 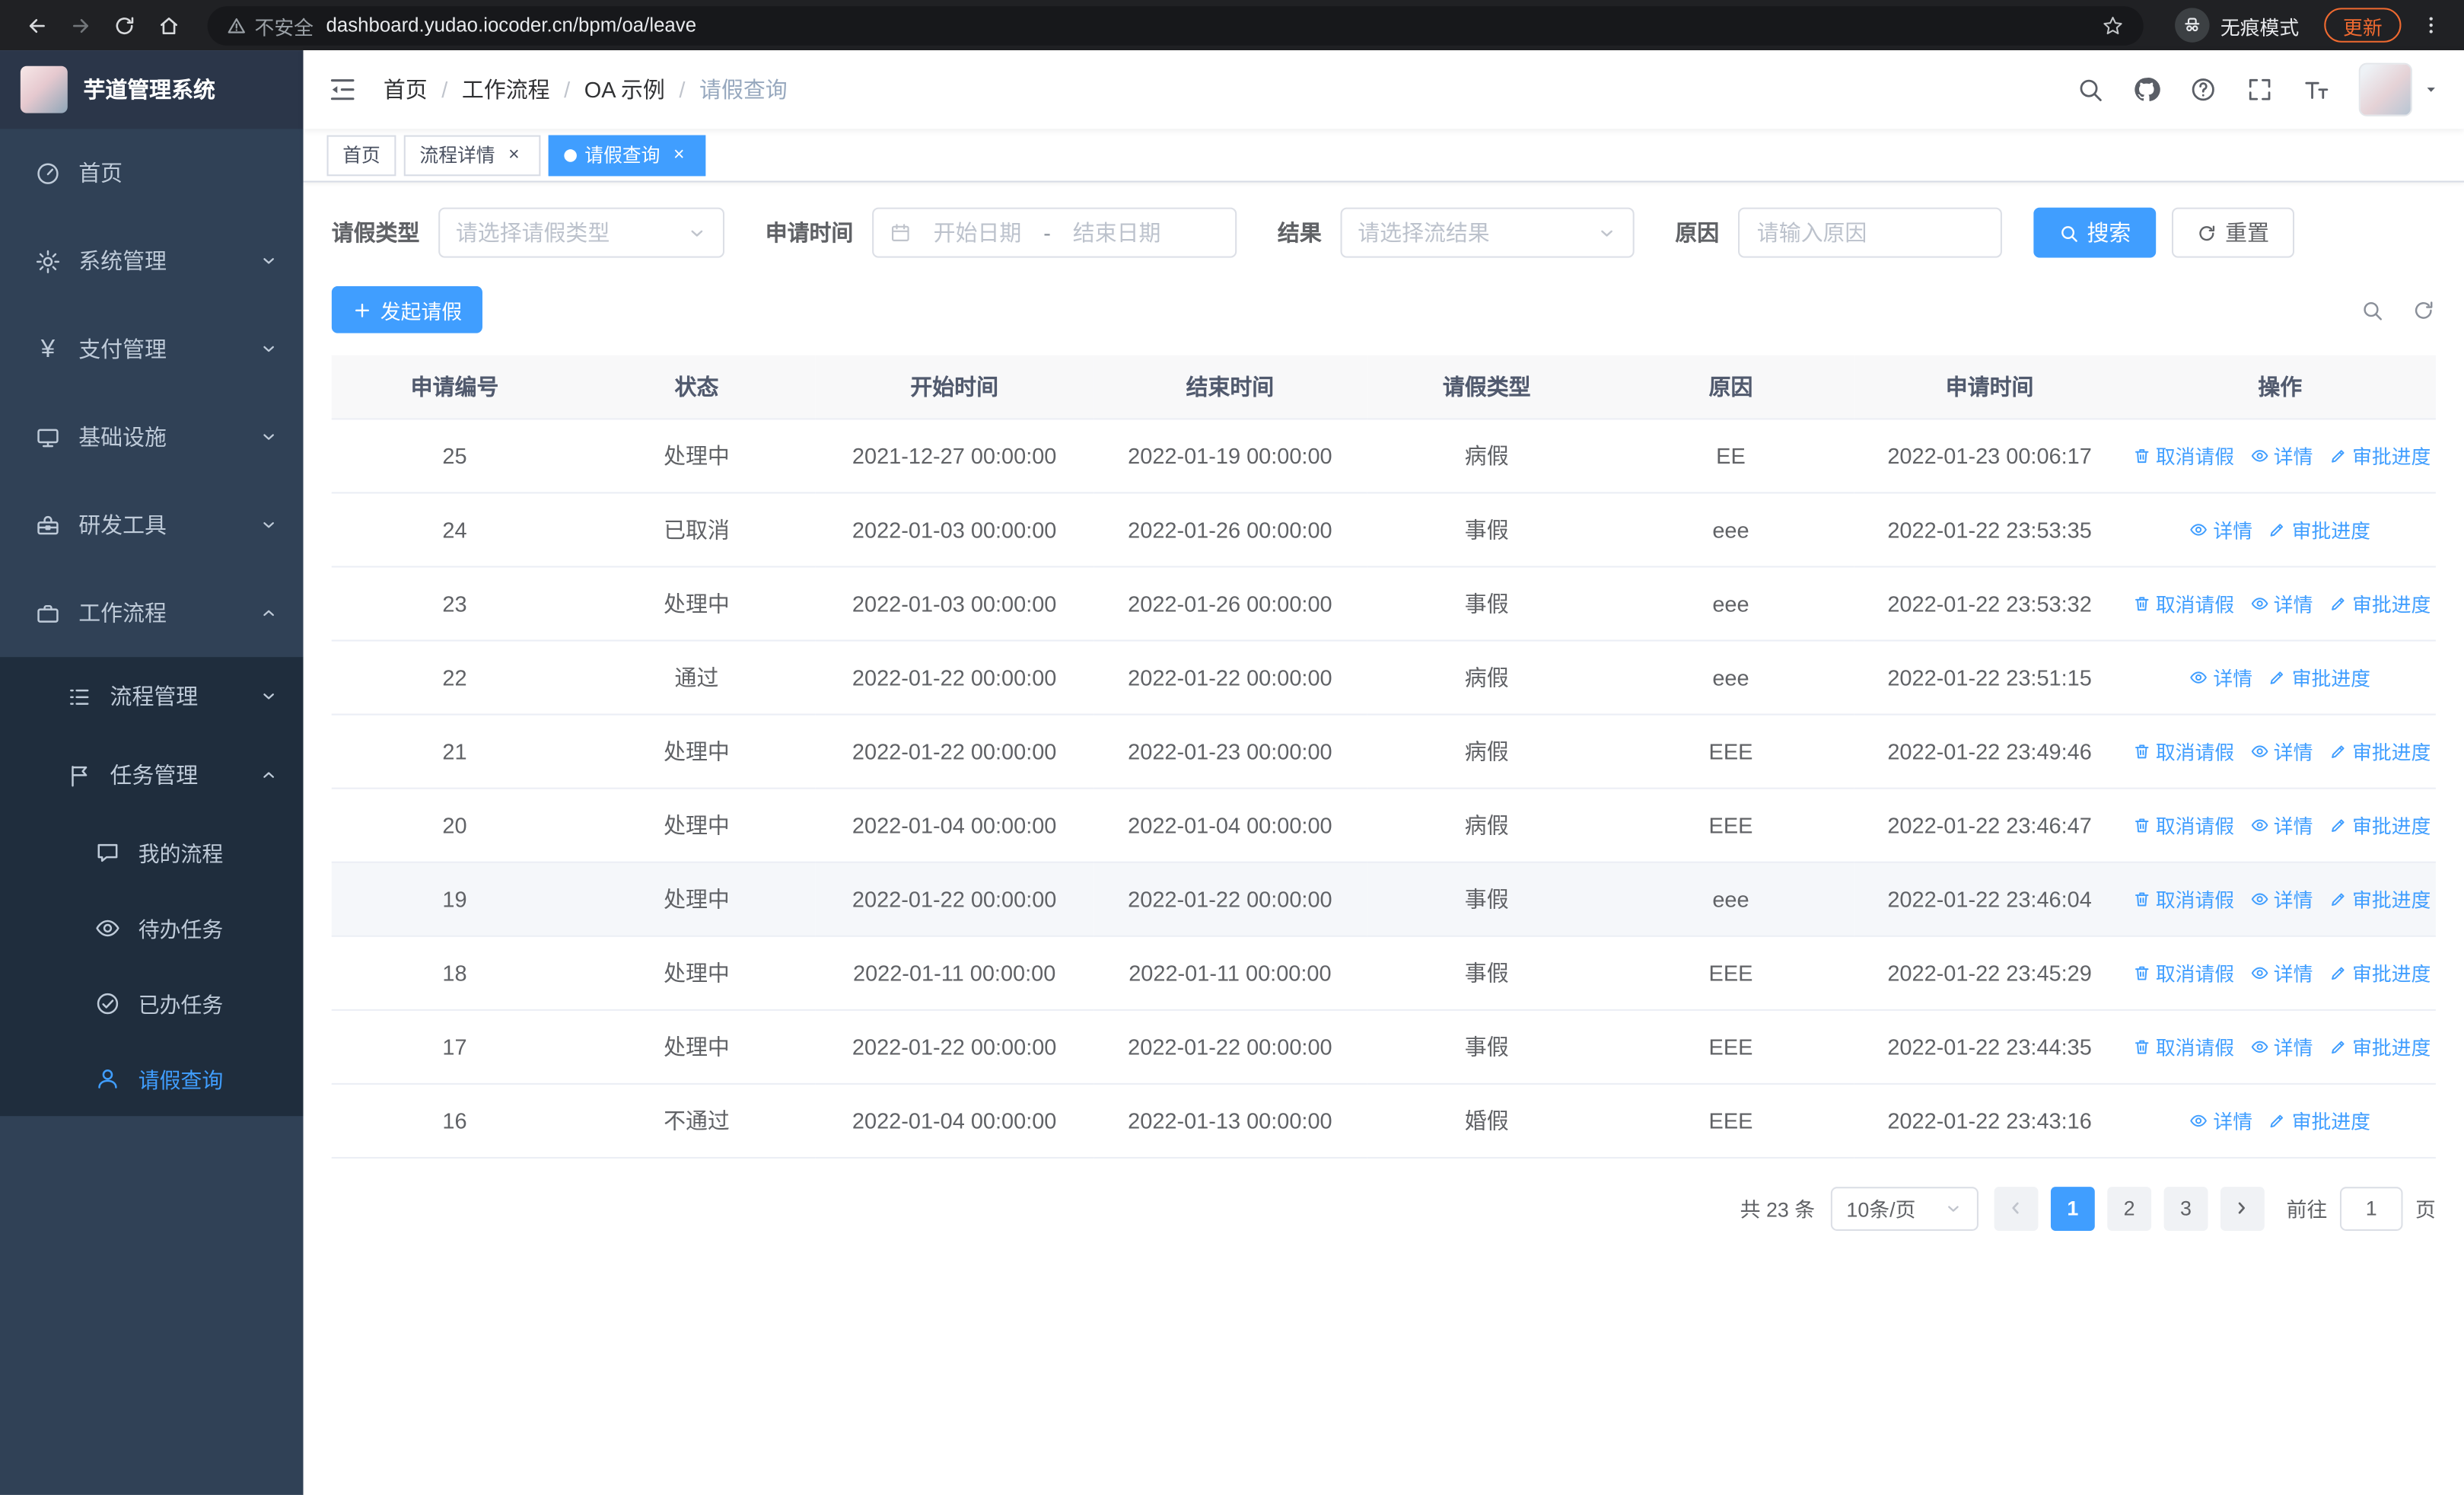 What do you see at coordinates (2425, 1210) in the screenshot?
I see `goto-suffix: 页` at bounding box center [2425, 1210].